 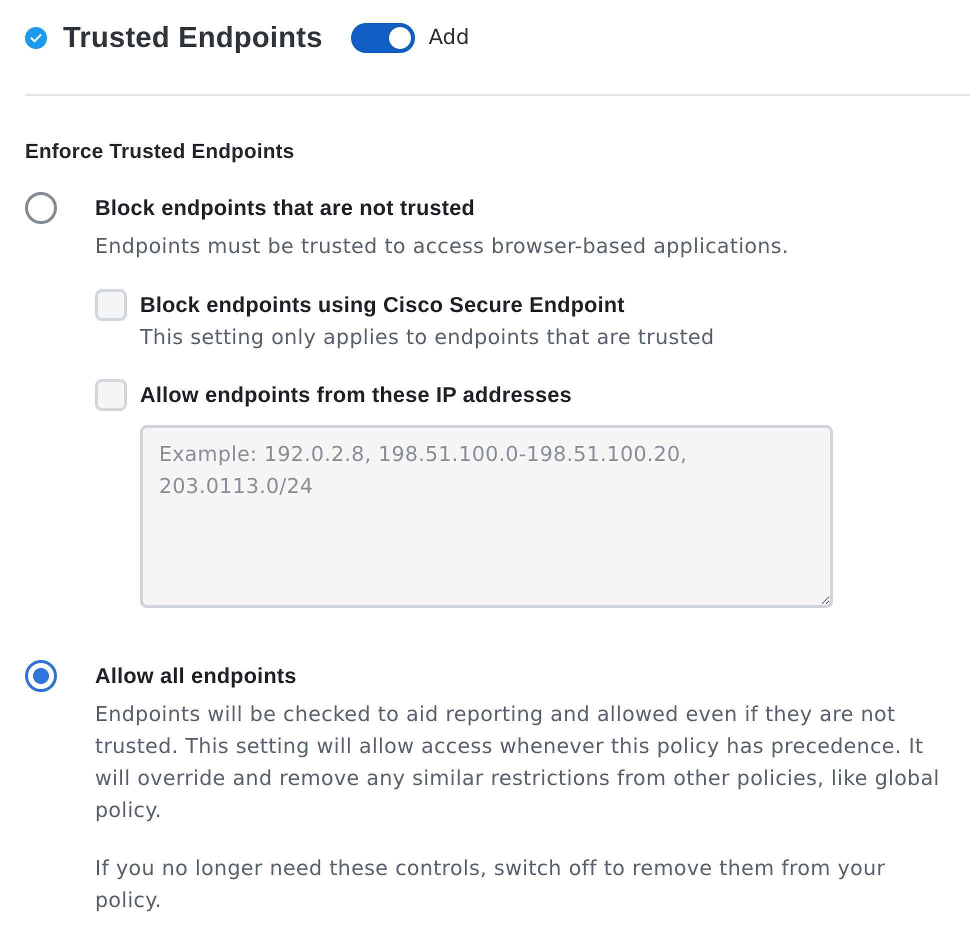 What do you see at coordinates (427, 337) in the screenshot?
I see `checkbox-description: This setting only applies to endpoints that are trusted` at bounding box center [427, 337].